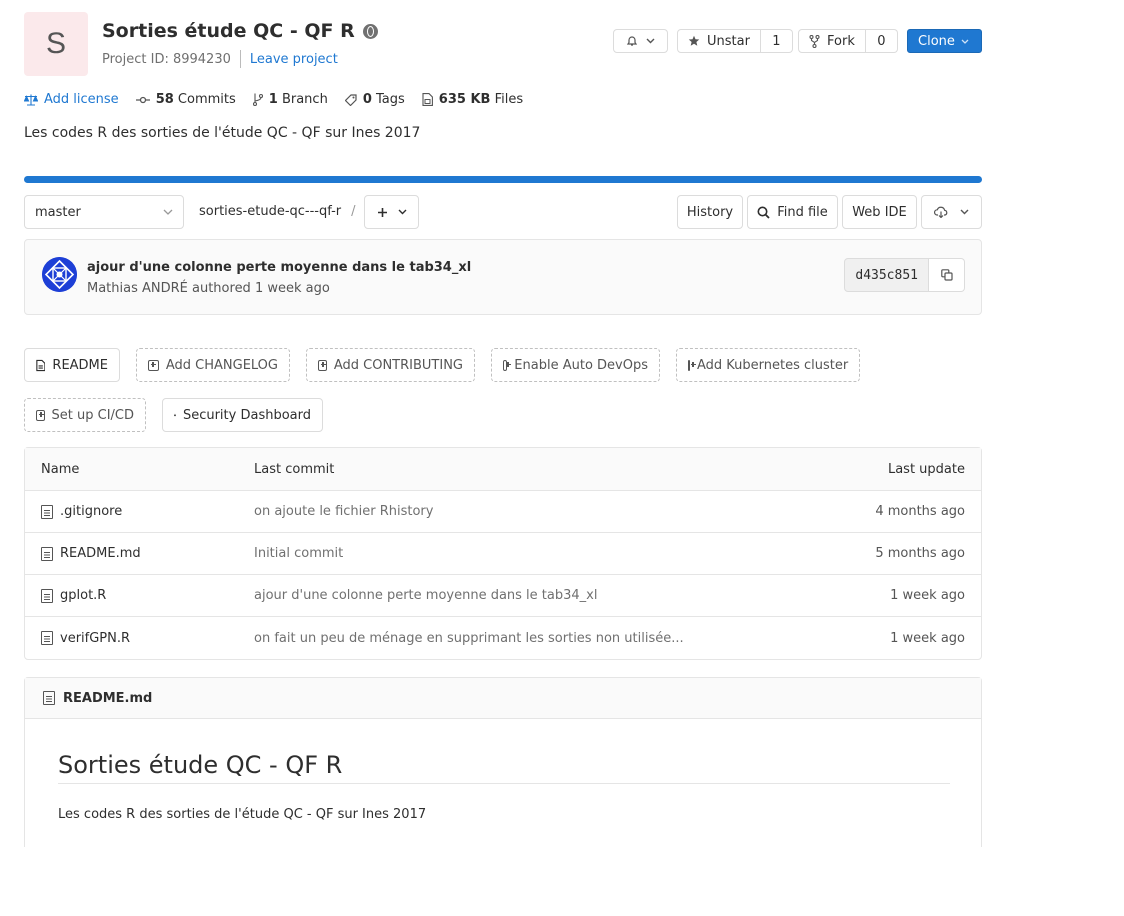 The width and height of the screenshot is (1124, 916). I want to click on setup-cicd-link: Set up CI/CD, so click(85, 415).